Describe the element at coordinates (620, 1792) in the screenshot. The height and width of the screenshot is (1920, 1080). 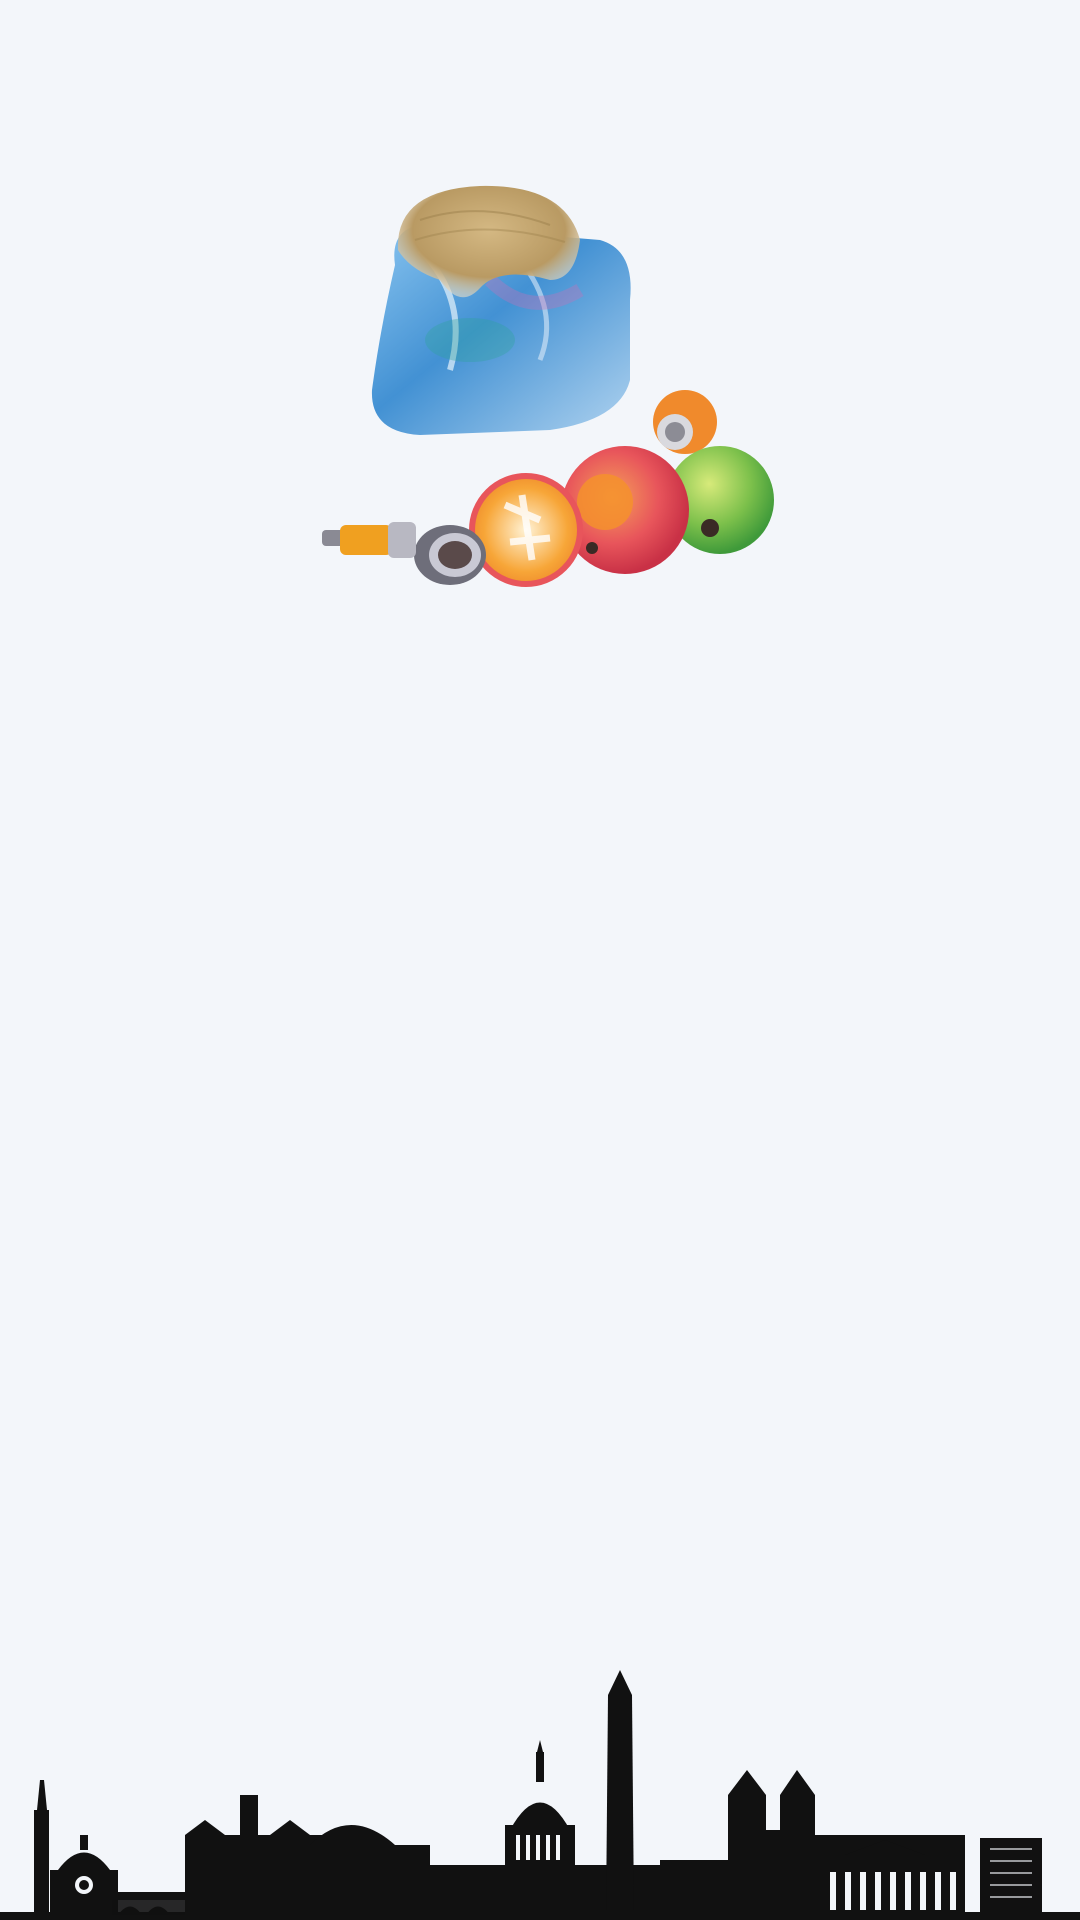
I see `obelisk-monument` at that location.